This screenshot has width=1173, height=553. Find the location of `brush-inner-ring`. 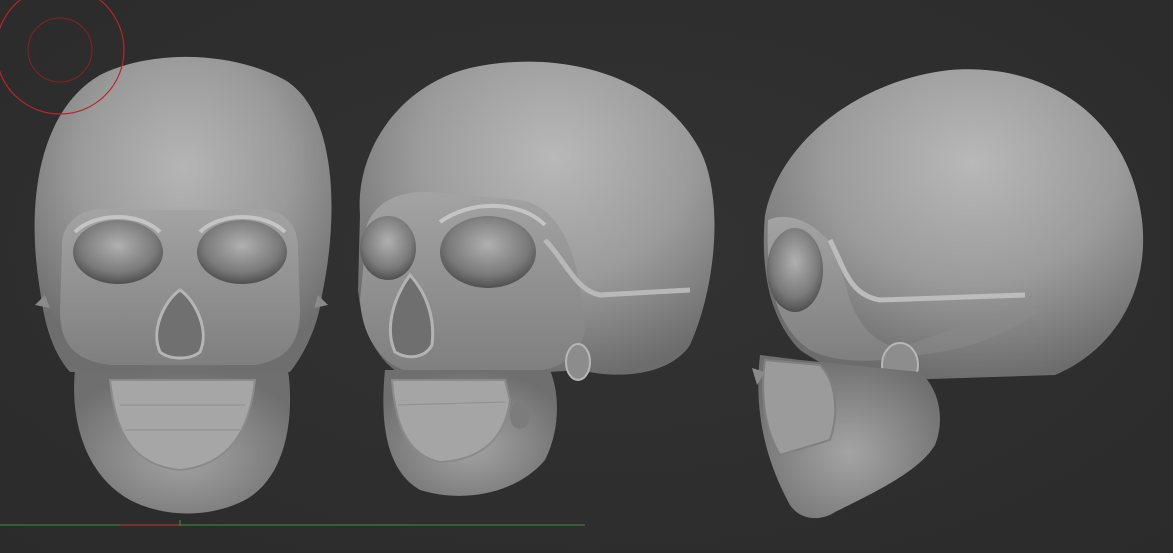

brush-inner-ring is located at coordinates (60, 50).